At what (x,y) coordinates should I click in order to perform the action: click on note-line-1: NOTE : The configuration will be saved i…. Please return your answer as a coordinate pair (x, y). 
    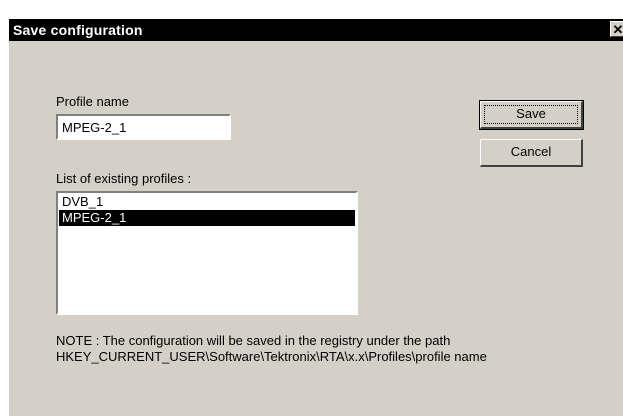
    Looking at the image, I should click on (253, 340).